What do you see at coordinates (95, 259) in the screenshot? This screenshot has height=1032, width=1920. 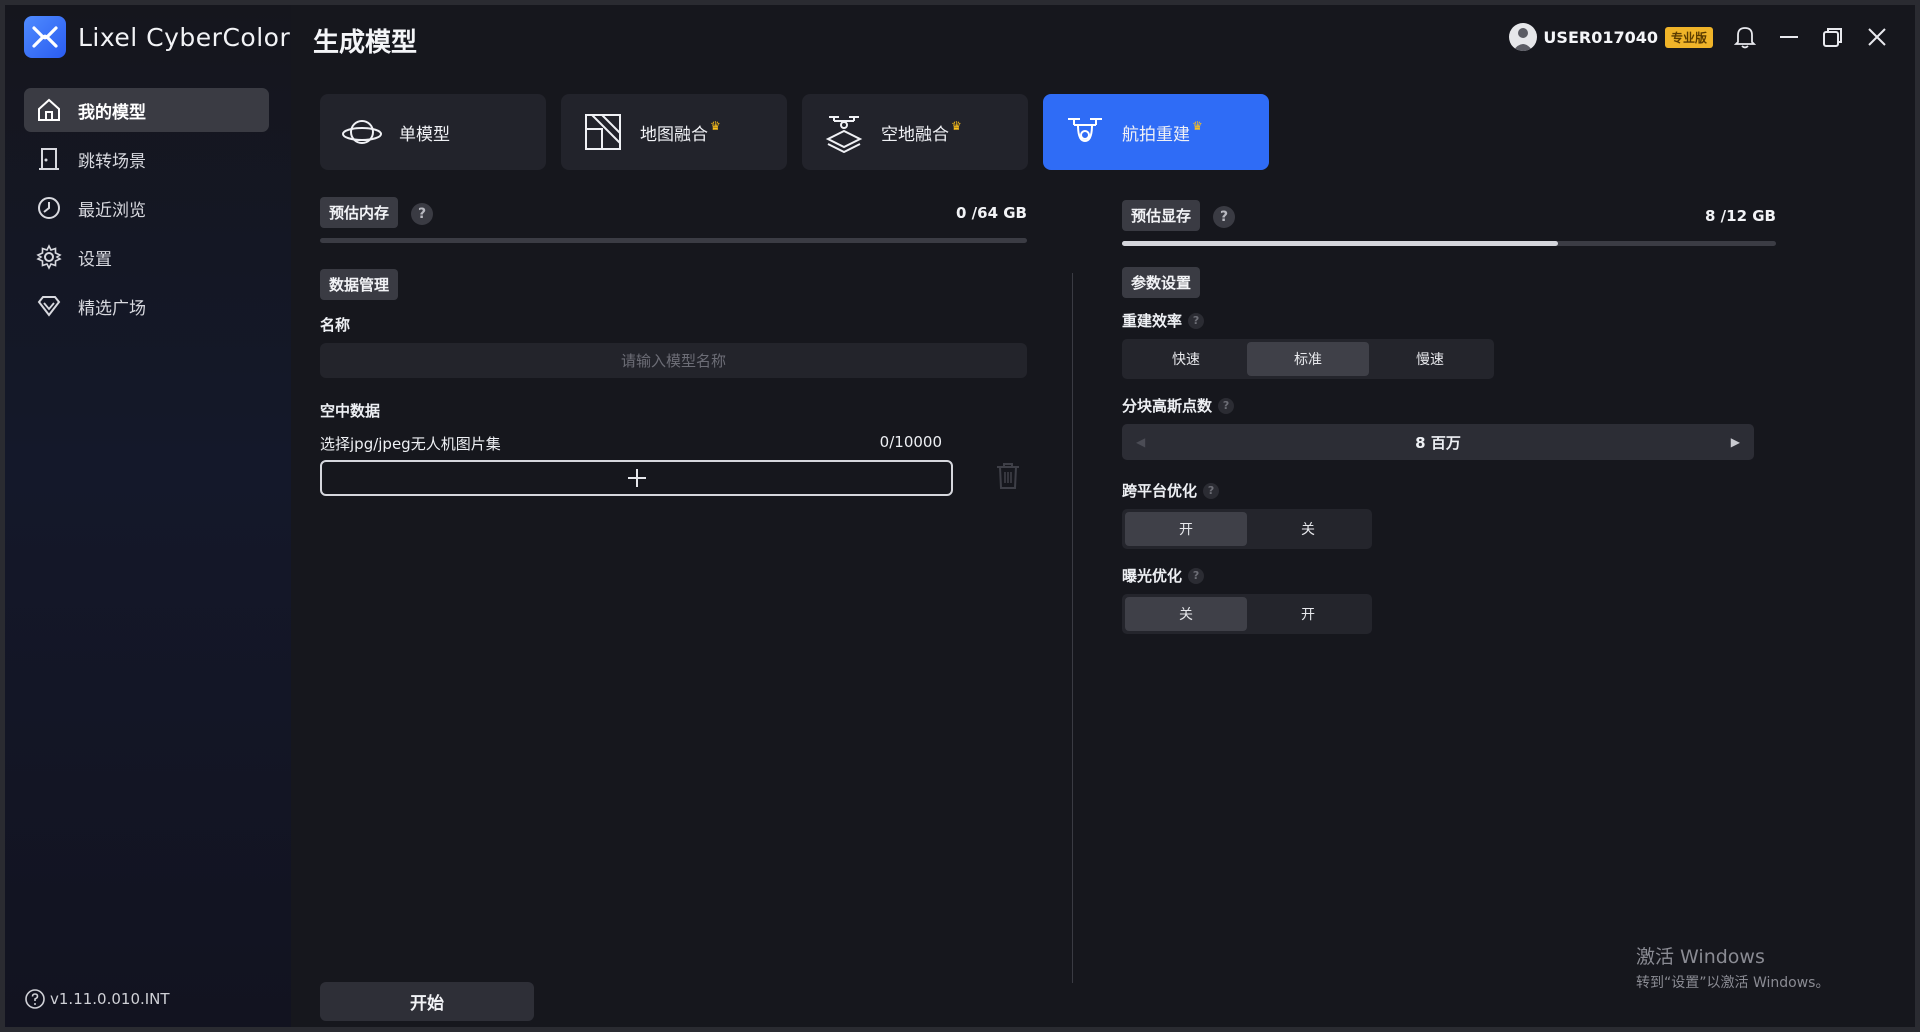 I see `sidebar-item-label: 设置` at bounding box center [95, 259].